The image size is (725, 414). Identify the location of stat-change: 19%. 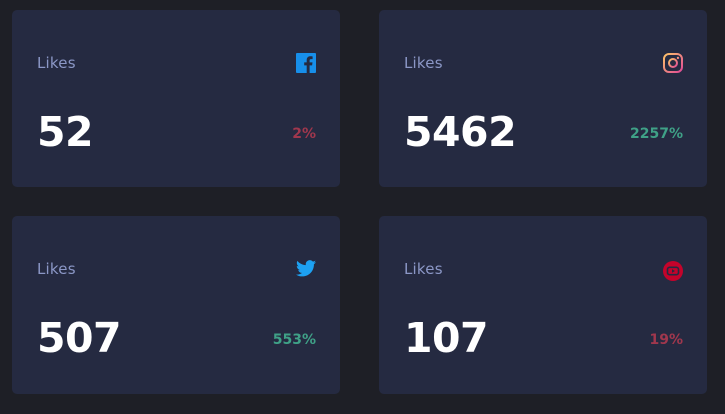
(666, 340).